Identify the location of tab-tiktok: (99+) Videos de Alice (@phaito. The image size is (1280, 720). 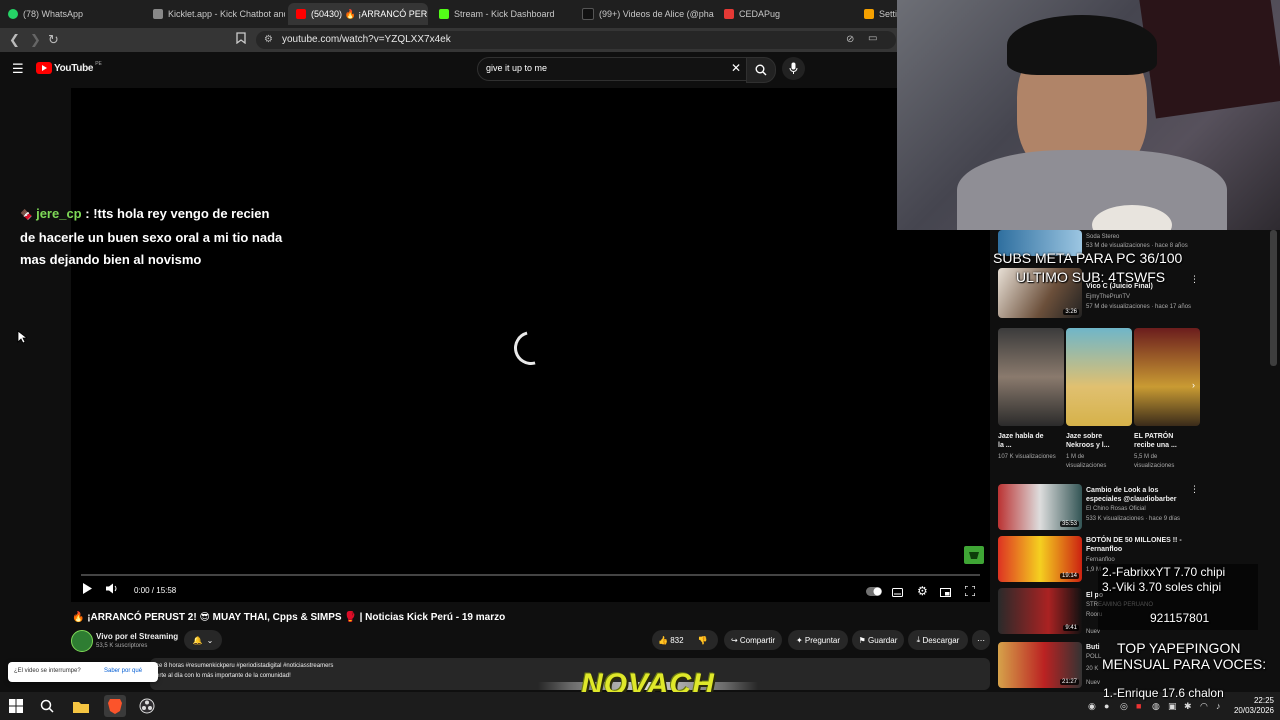
(644, 14).